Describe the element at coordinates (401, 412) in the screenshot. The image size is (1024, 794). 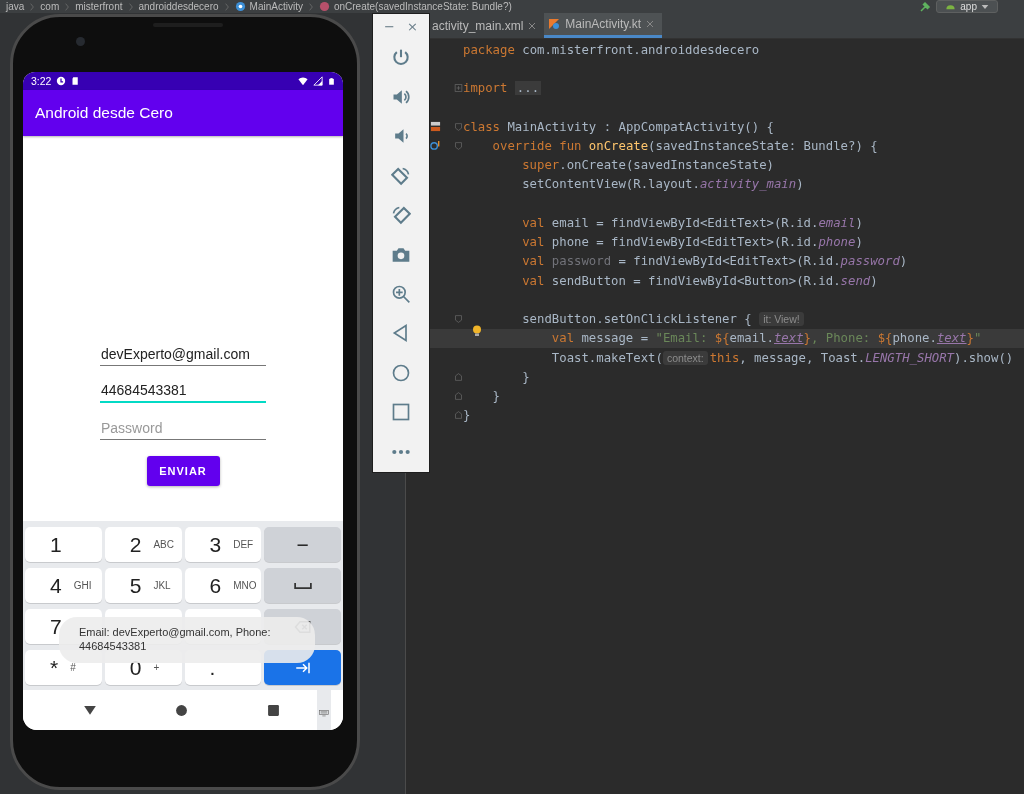
I see `overview-icon` at that location.